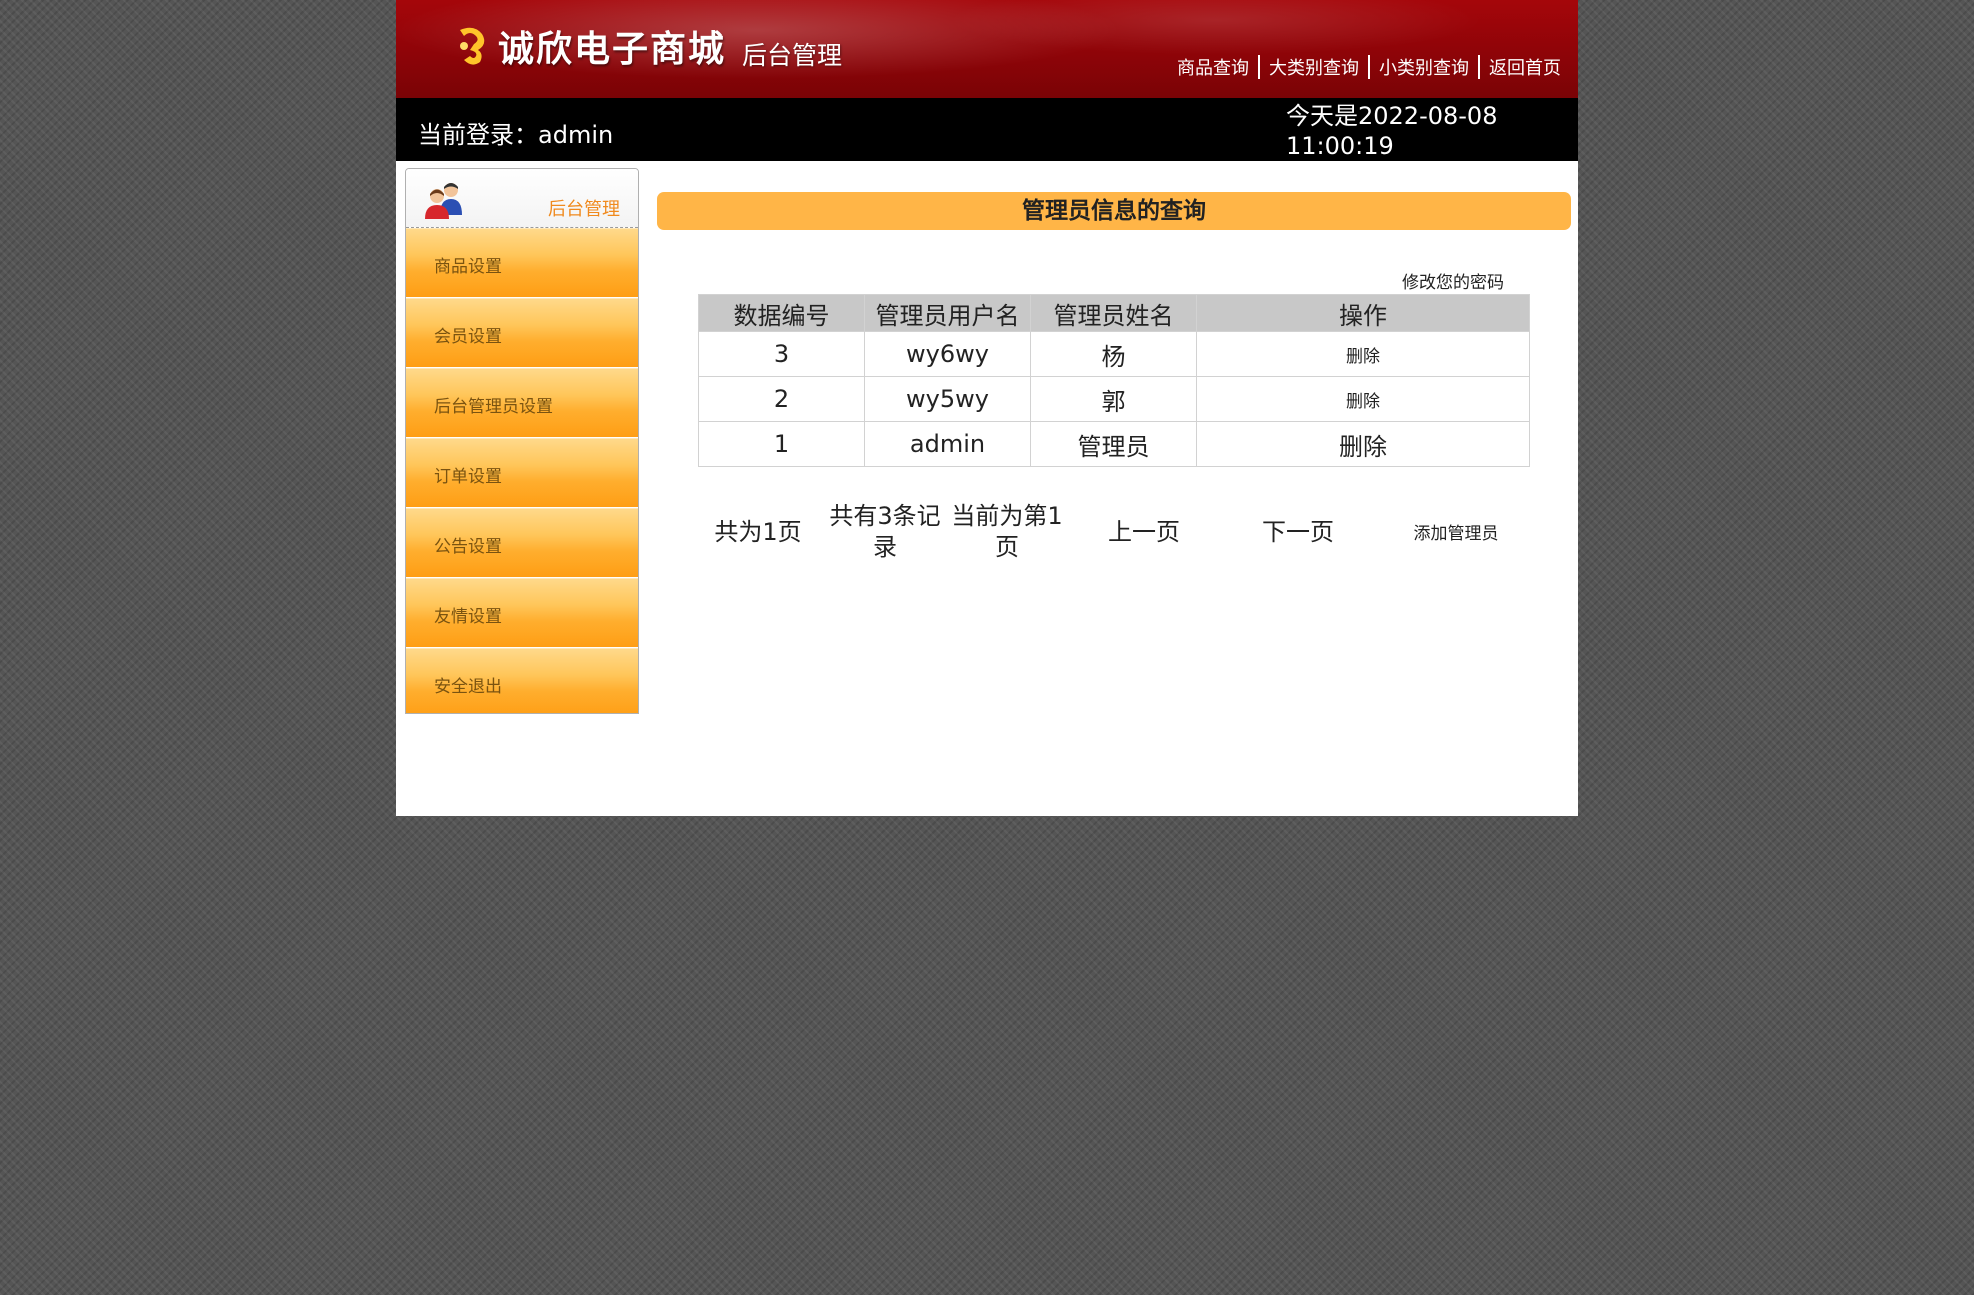 The height and width of the screenshot is (1295, 1974). Describe the element at coordinates (1392, 116) in the screenshot. I see `date-line: 今天是2022-08-08` at that location.